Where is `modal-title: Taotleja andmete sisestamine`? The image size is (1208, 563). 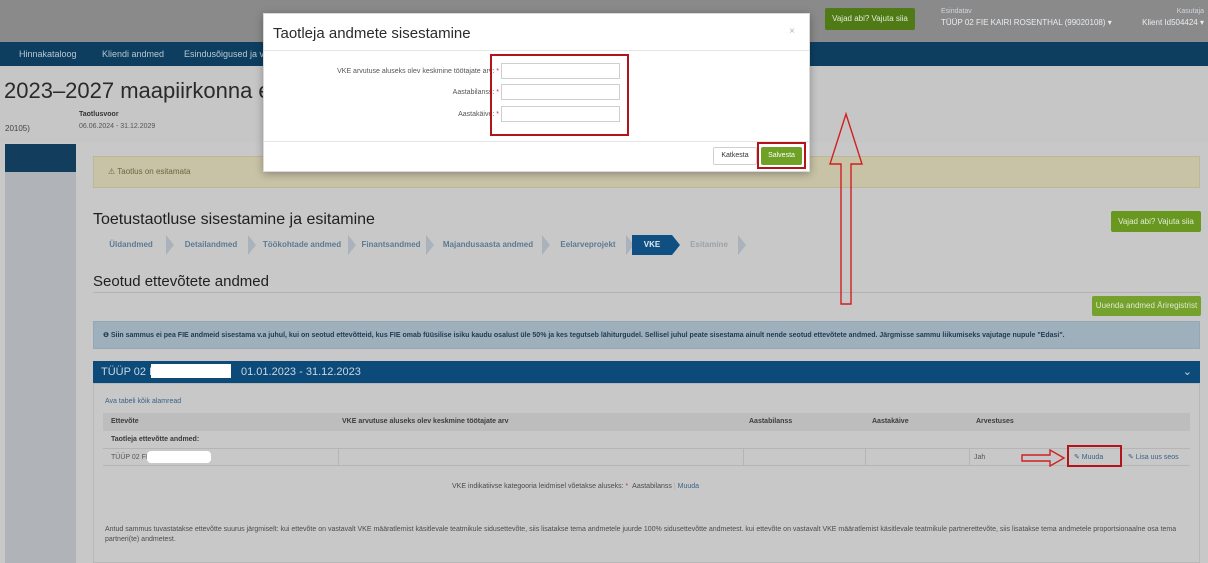
modal-title: Taotleja andmete sisestamine is located at coordinates (372, 33).